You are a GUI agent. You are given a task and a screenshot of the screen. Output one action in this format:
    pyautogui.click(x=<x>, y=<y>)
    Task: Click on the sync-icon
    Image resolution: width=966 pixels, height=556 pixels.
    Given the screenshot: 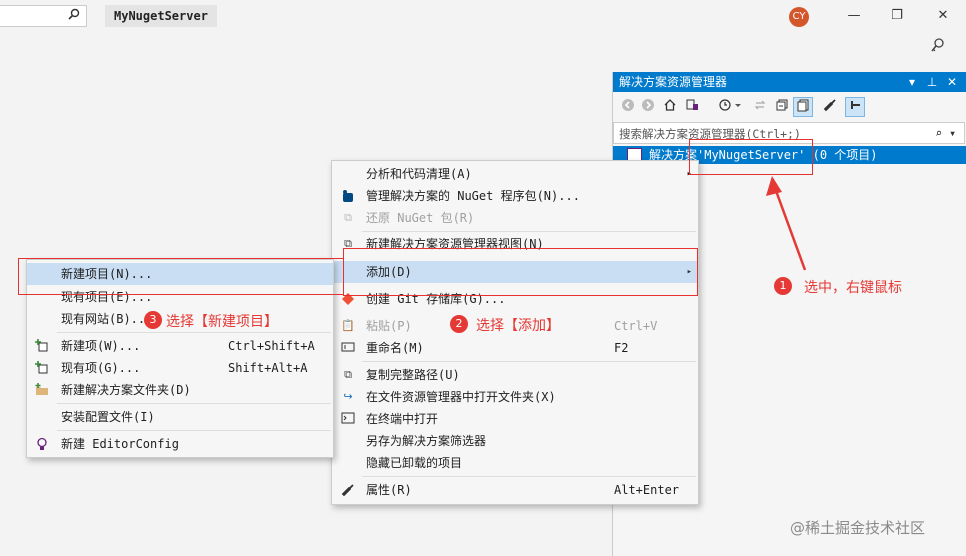 What is the action you would take?
    pyautogui.click(x=760, y=107)
    